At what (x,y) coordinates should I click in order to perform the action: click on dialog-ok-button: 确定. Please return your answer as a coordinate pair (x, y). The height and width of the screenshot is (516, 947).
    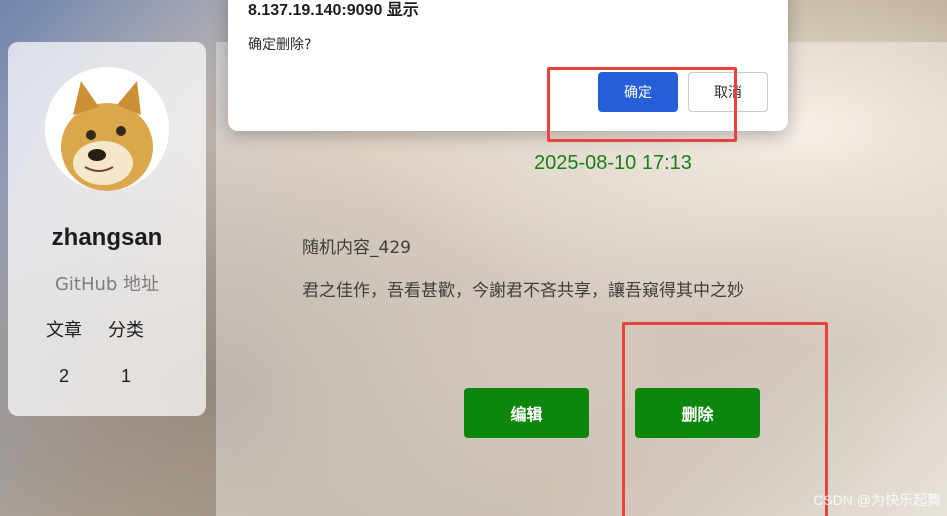
    Looking at the image, I should click on (638, 92).